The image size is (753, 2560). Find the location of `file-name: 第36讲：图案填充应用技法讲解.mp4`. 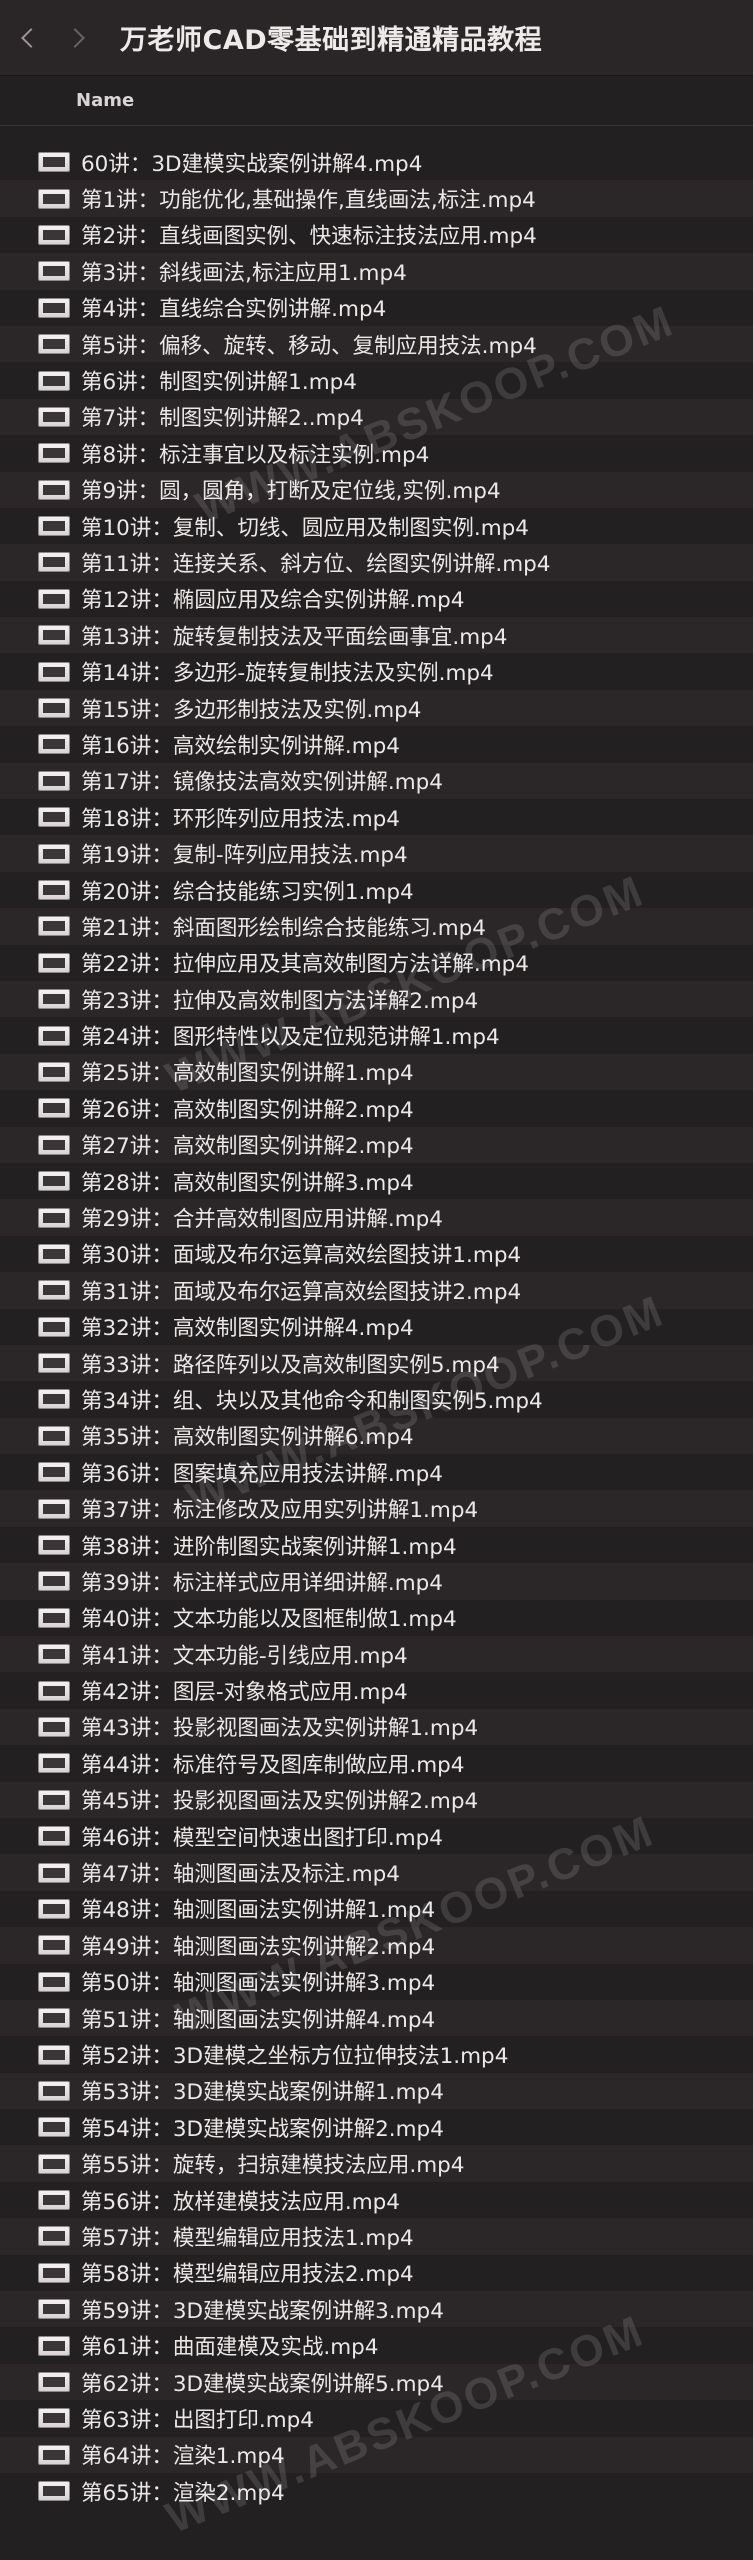

file-name: 第36讲：图案填充应用技法讲解.mp4 is located at coordinates (262, 1474).